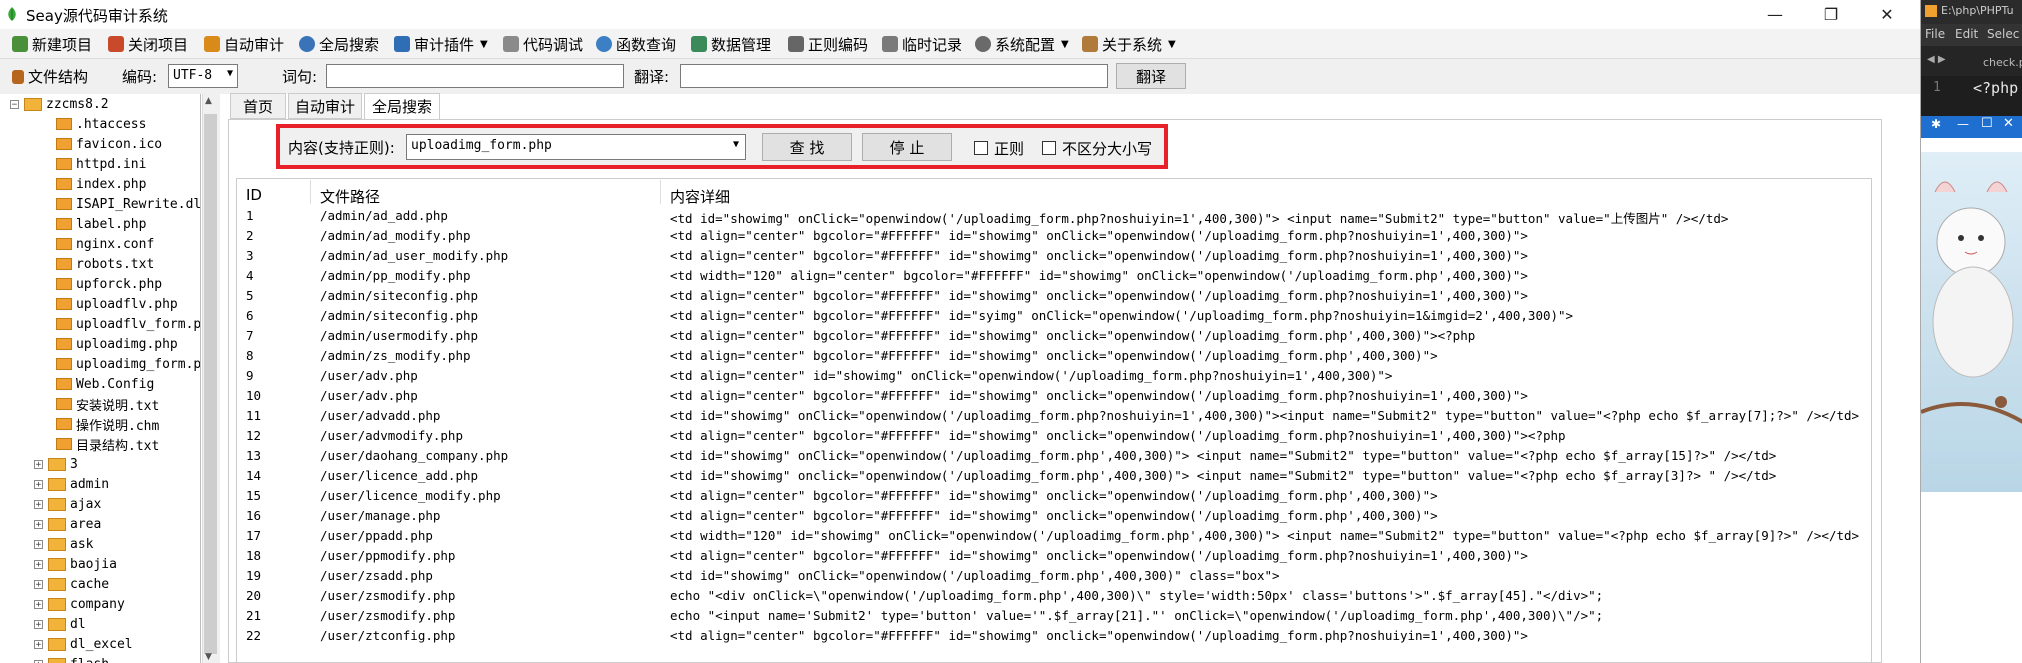 This screenshot has height=663, width=2022. Describe the element at coordinates (67, 504) in the screenshot. I see `tree-folder: + ajax` at that location.